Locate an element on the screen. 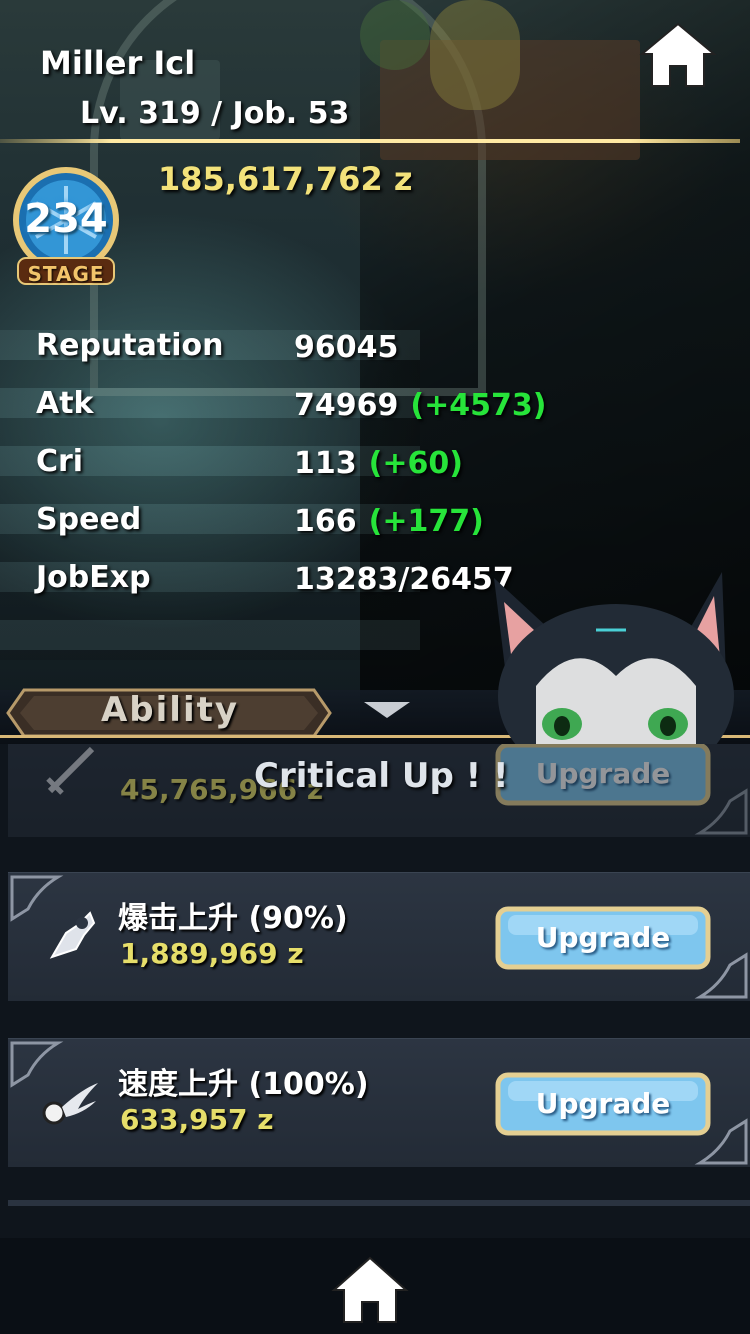 This screenshot has width=750, height=1334. sword-icon is located at coordinates (70, 770).